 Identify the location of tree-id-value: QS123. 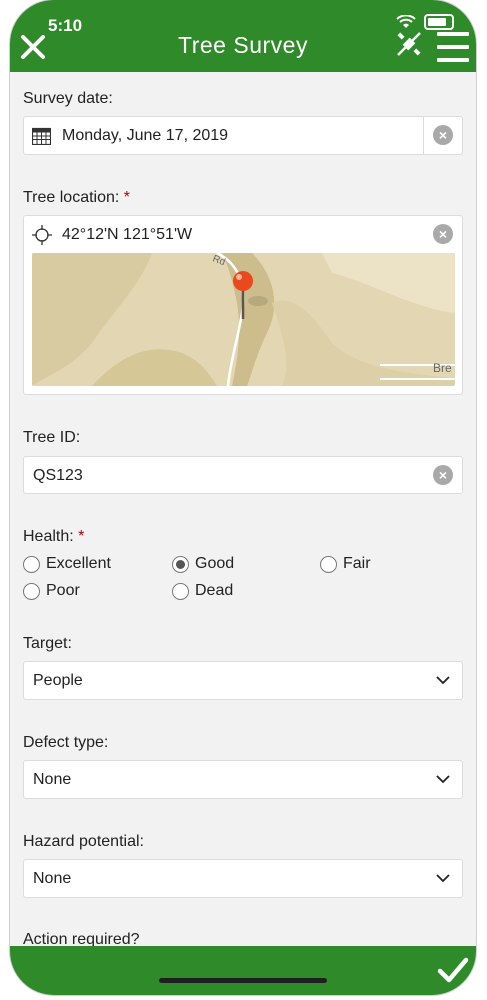
(58, 475).